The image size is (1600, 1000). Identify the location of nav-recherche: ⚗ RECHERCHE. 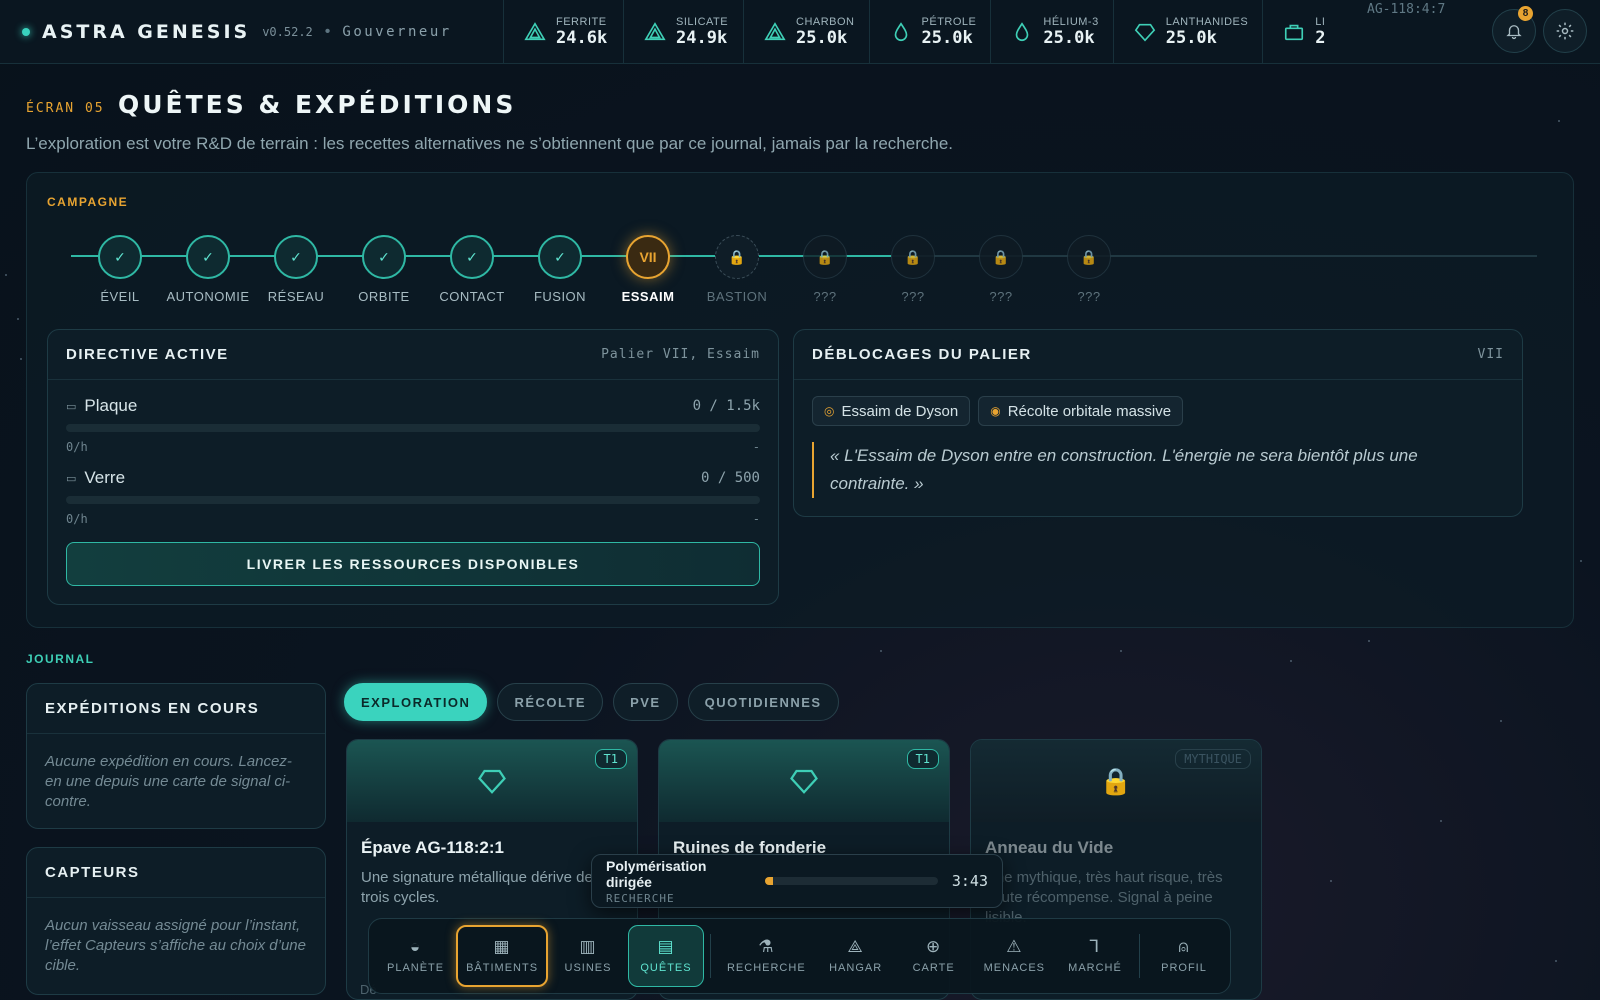
(766, 956).